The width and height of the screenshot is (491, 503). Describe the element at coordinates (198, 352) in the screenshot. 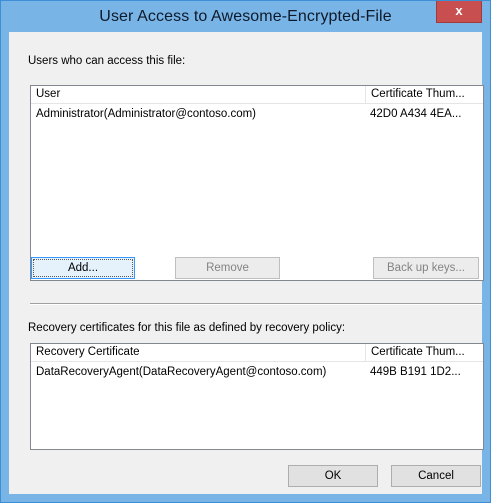

I see `column-header-recovery-certificate: Recovery Certificate` at that location.